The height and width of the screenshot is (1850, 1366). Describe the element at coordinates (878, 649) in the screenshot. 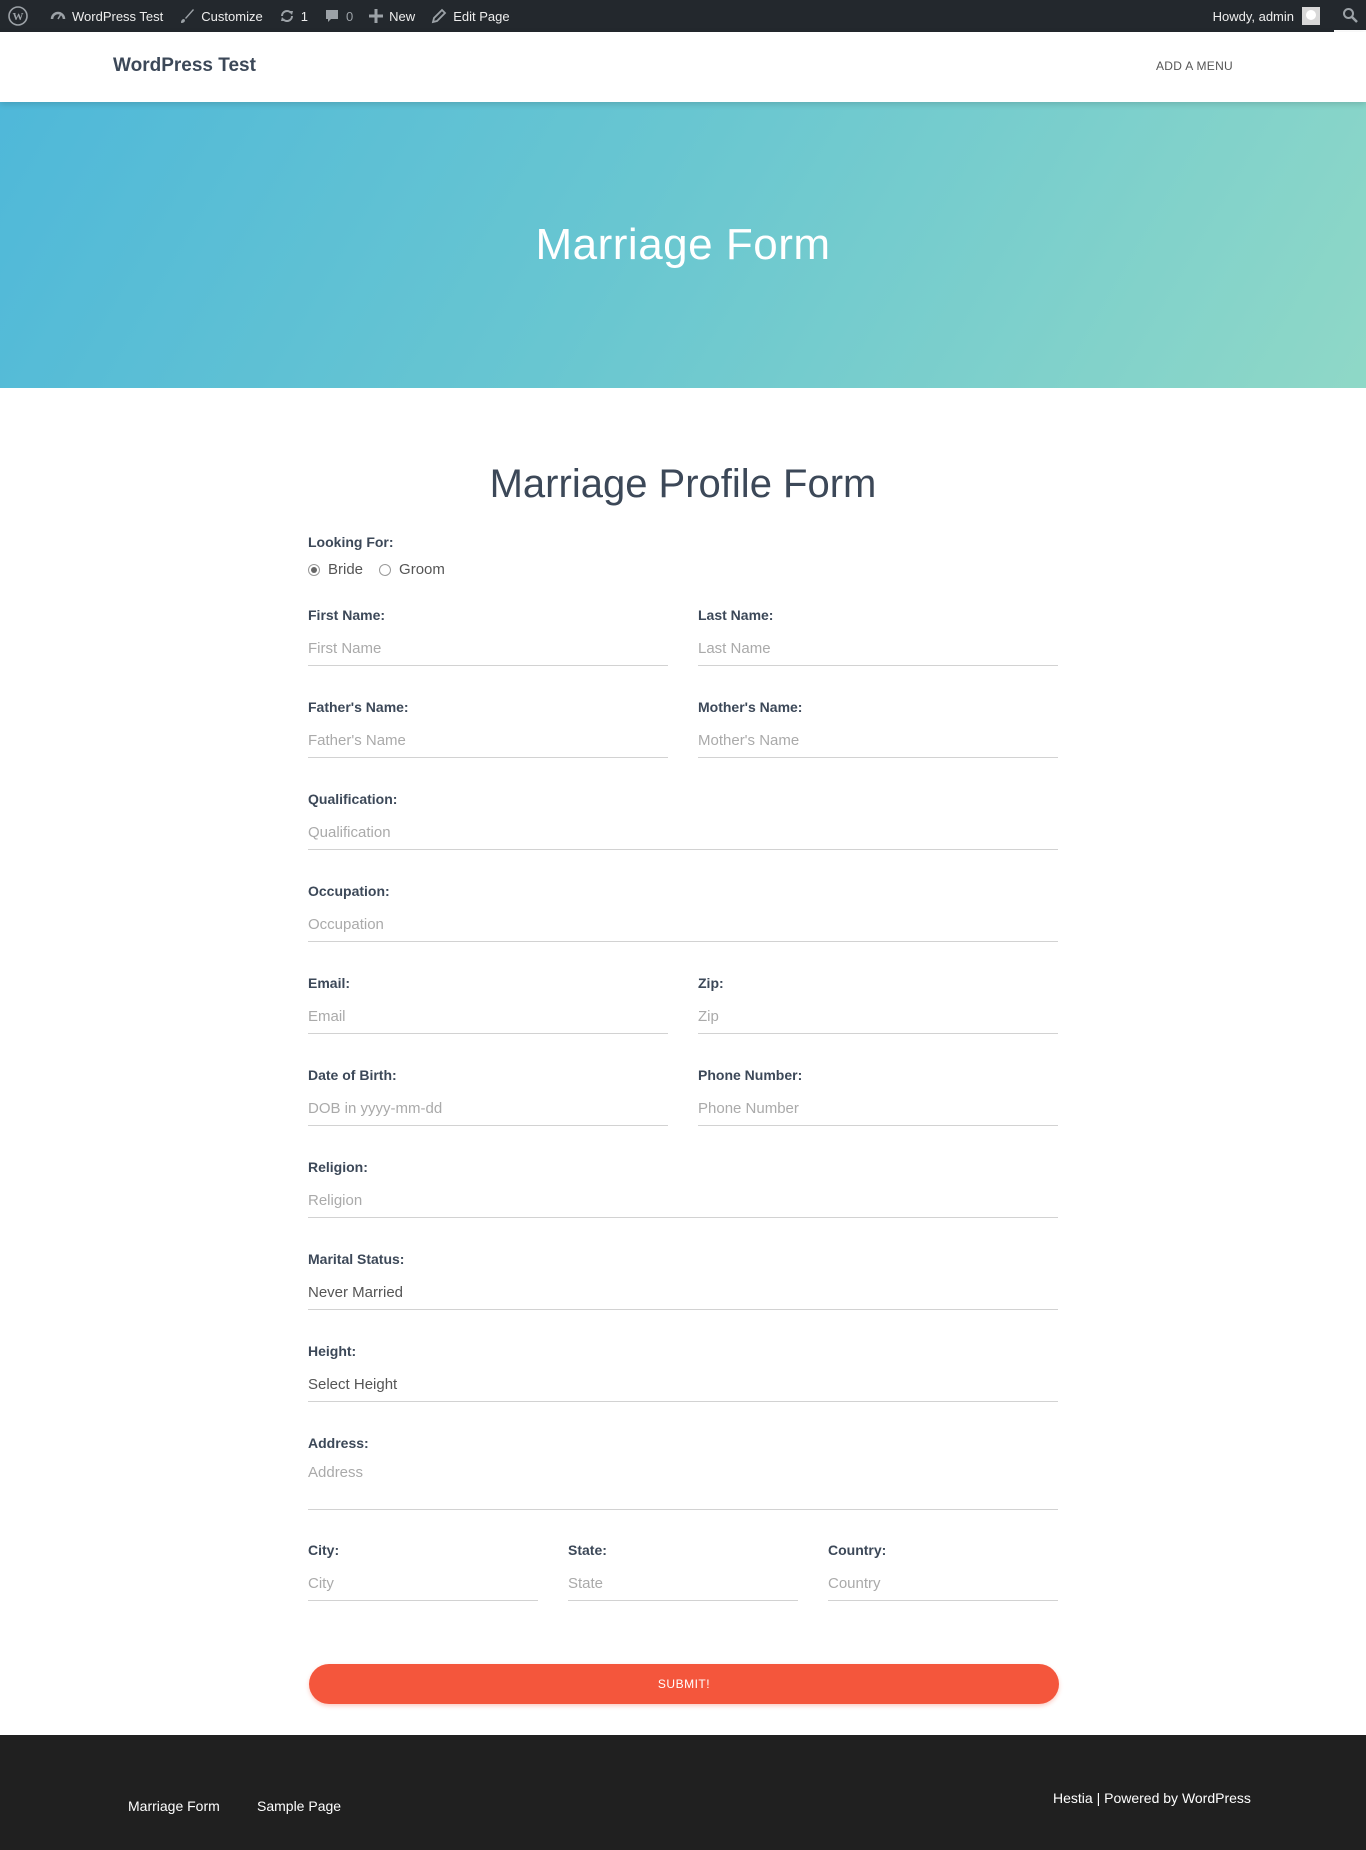

I see `last-name-input: Last Name` at that location.